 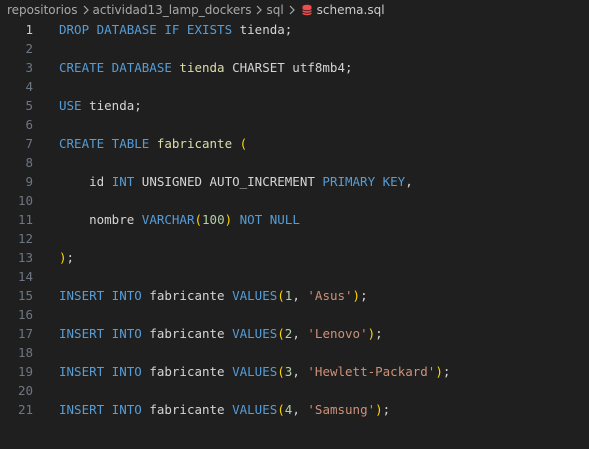 I want to click on line-number: 15, so click(x=25, y=295).